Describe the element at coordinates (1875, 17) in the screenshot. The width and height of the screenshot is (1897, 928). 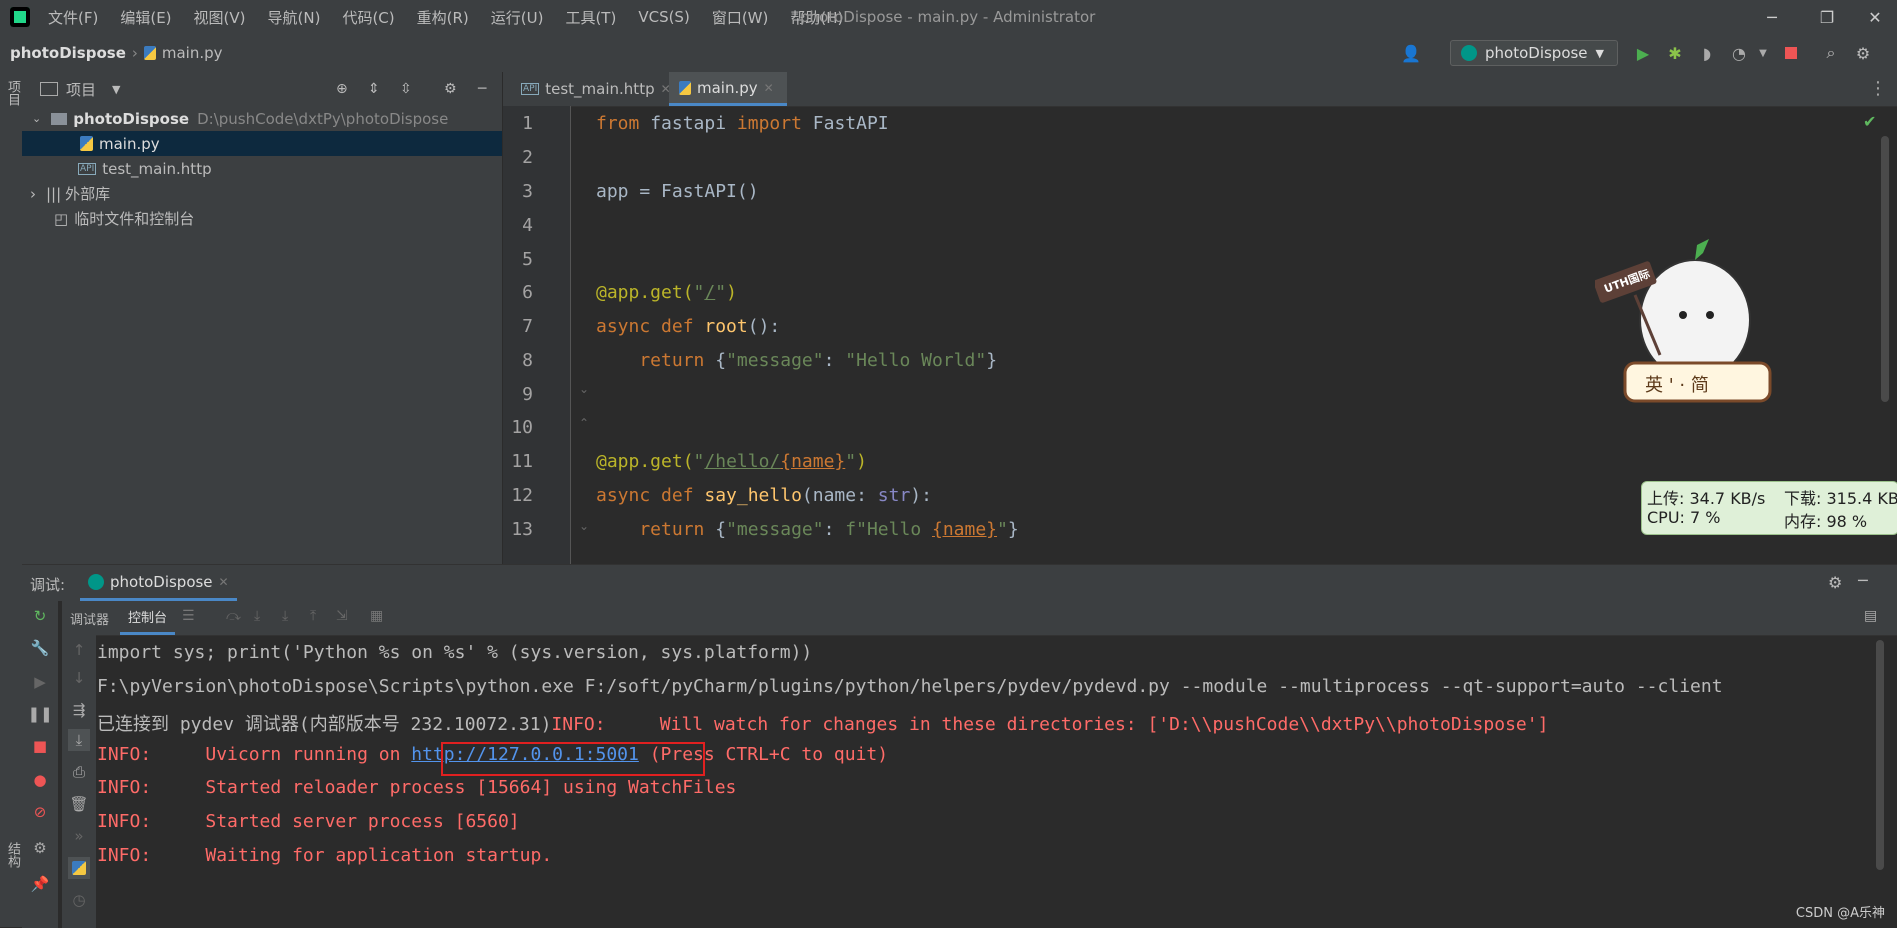
I see `close-button: ✕` at that location.